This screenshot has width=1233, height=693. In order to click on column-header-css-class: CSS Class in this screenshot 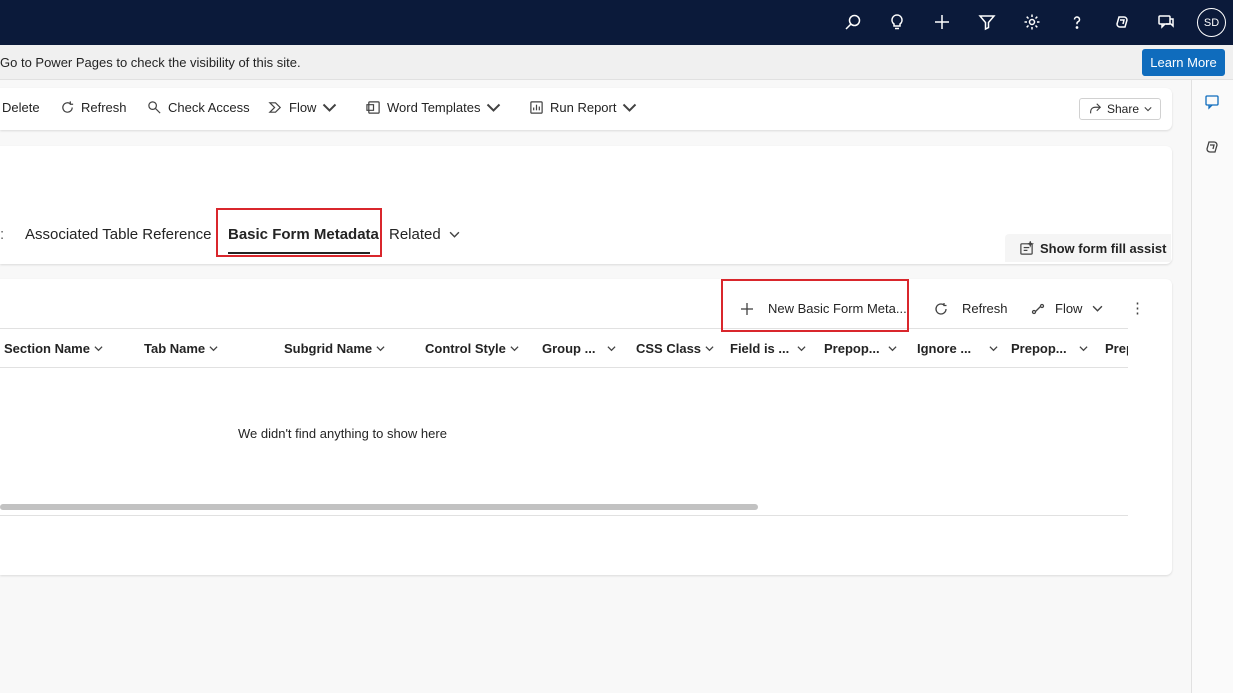, I will do `click(675, 348)`.